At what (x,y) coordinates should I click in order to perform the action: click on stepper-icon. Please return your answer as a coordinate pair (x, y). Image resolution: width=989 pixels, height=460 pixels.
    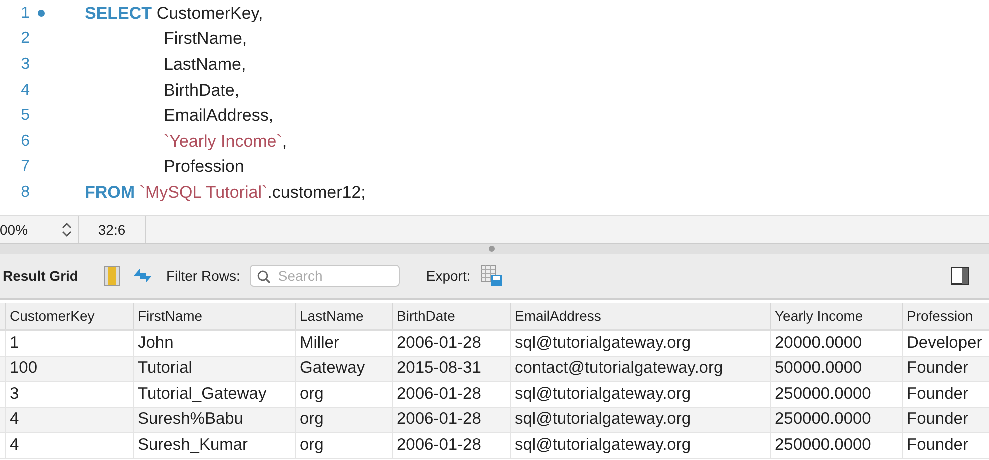
    Looking at the image, I should click on (67, 230).